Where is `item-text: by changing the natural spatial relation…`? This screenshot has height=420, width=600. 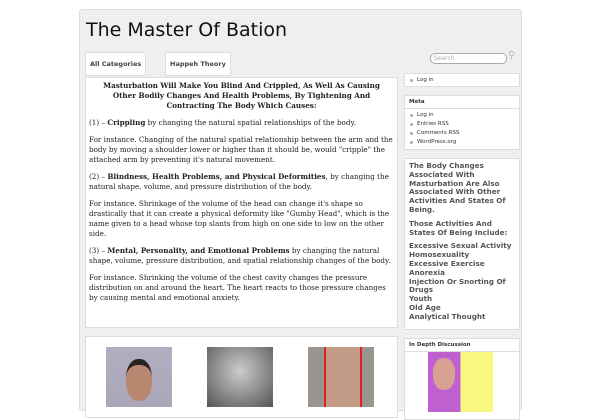
item-text: by changing the natural spatial relation… is located at coordinates (250, 122).